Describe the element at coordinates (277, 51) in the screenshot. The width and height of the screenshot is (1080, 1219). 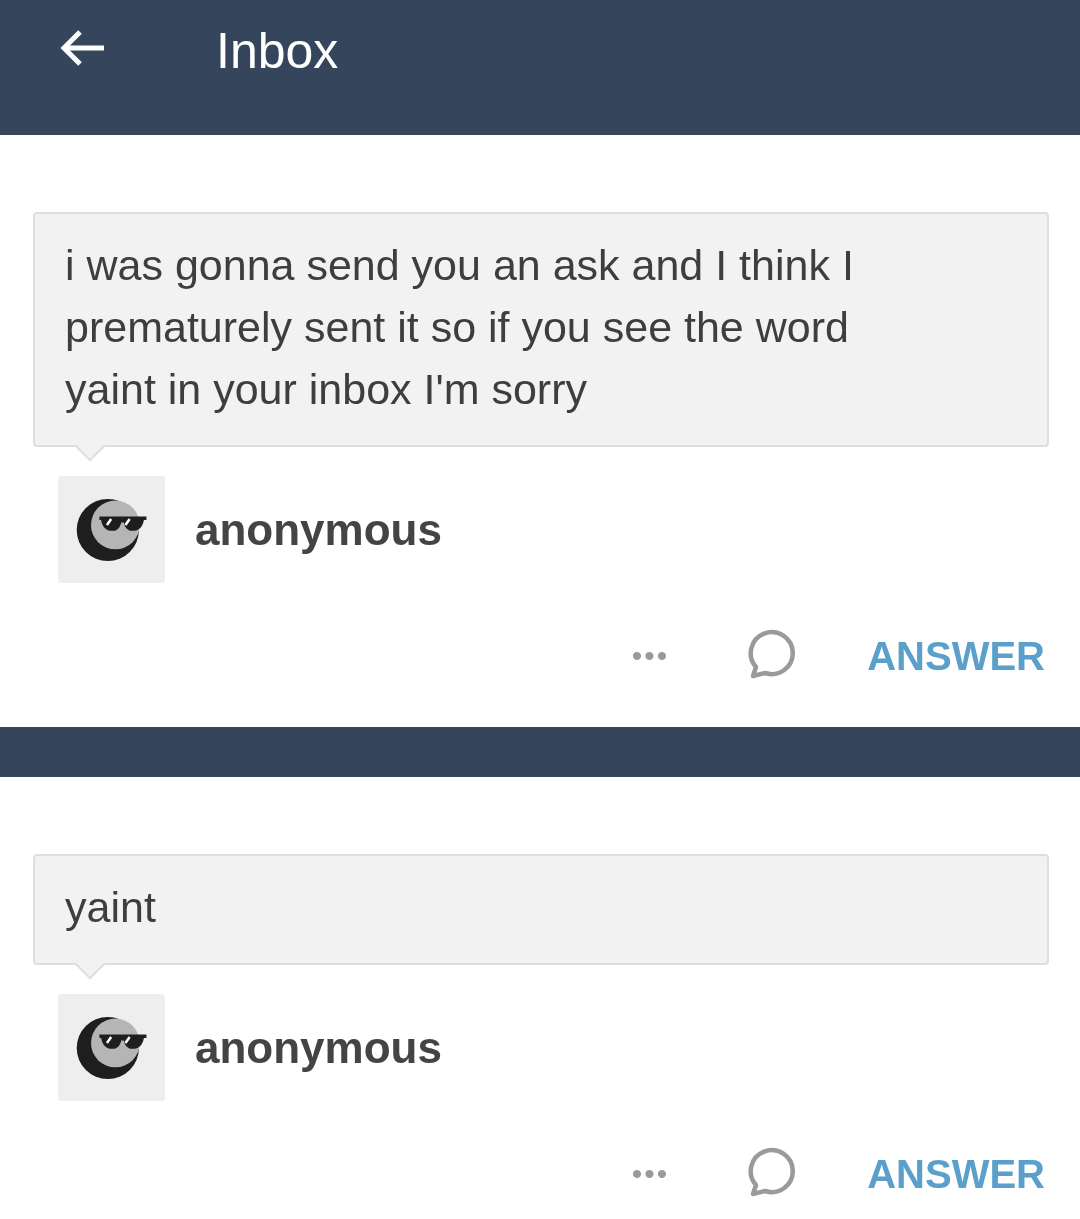
I see `page-title: Inbox` at that location.